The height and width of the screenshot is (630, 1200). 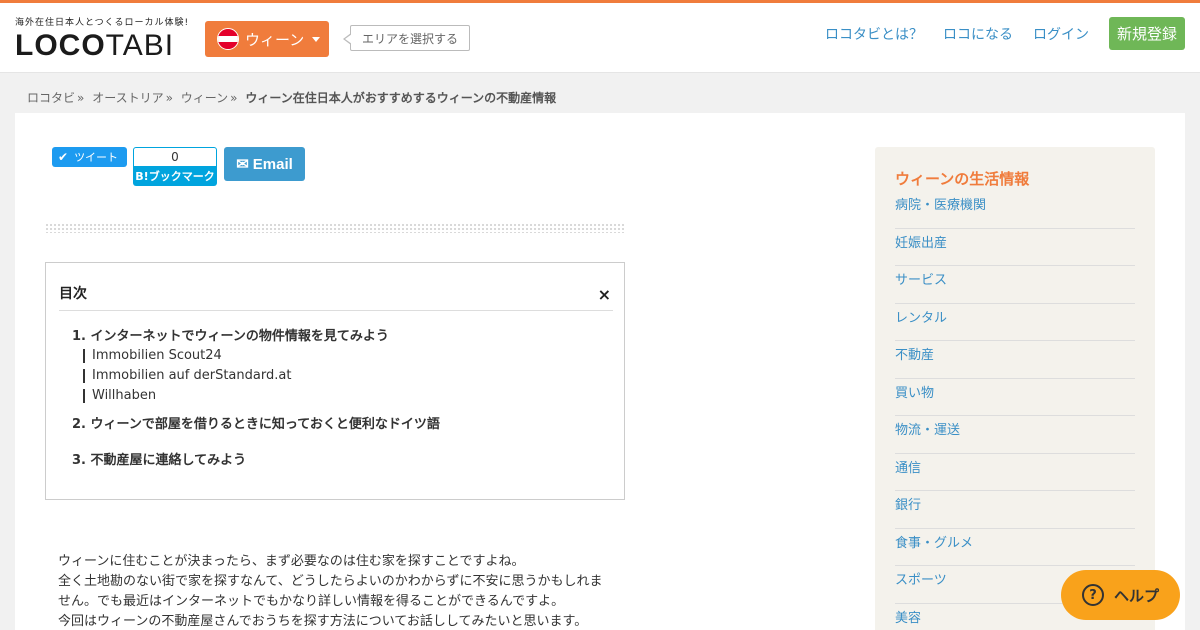 I want to click on dotted-divider, so click(x=335, y=228).